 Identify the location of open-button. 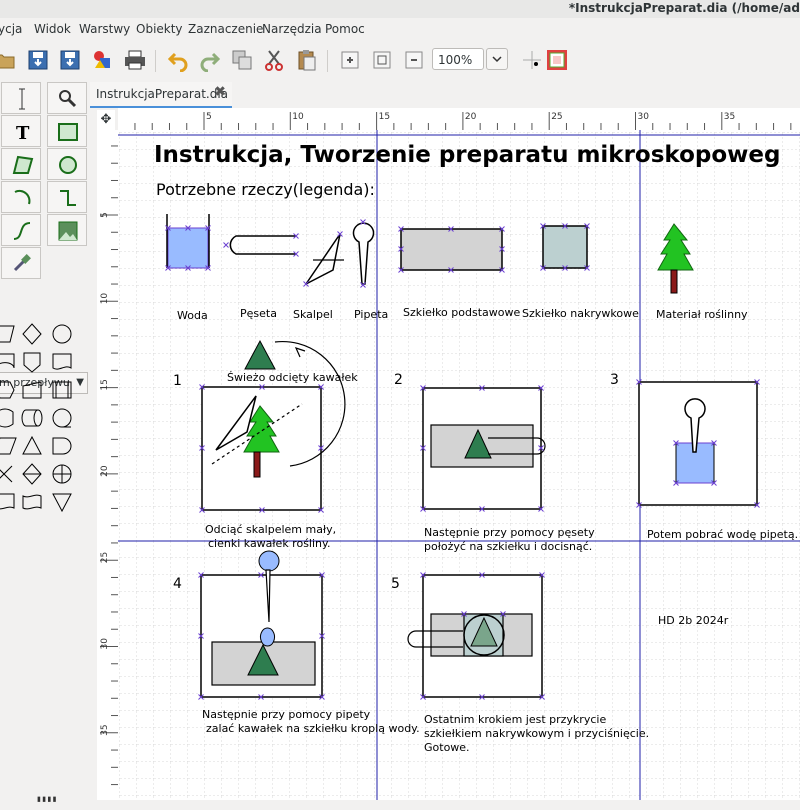
(8, 60).